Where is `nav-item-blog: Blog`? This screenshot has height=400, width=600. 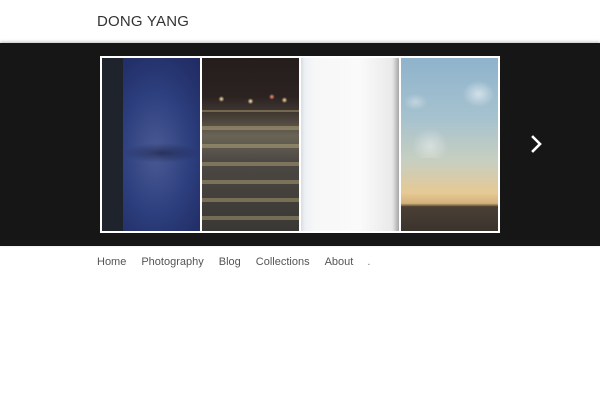
nav-item-blog: Blog is located at coordinates (230, 262).